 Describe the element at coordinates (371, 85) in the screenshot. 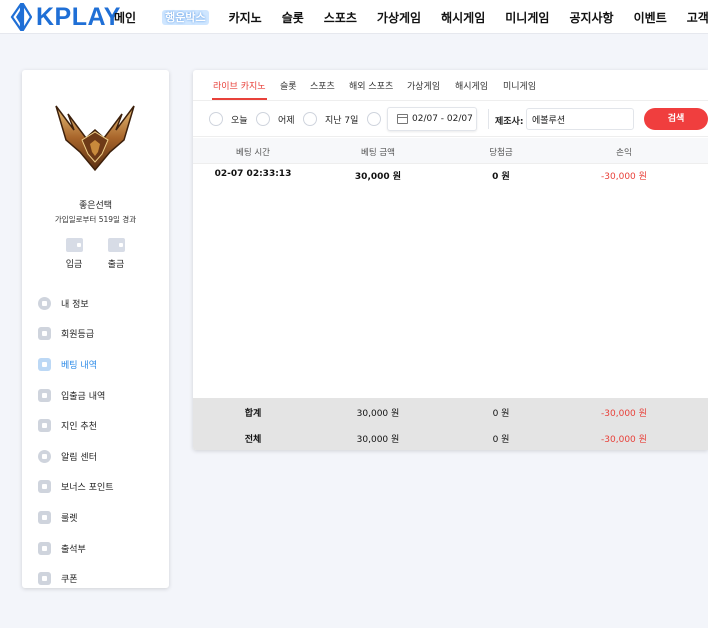

I see `tab-overseas-sports: 해외 스포츠` at that location.